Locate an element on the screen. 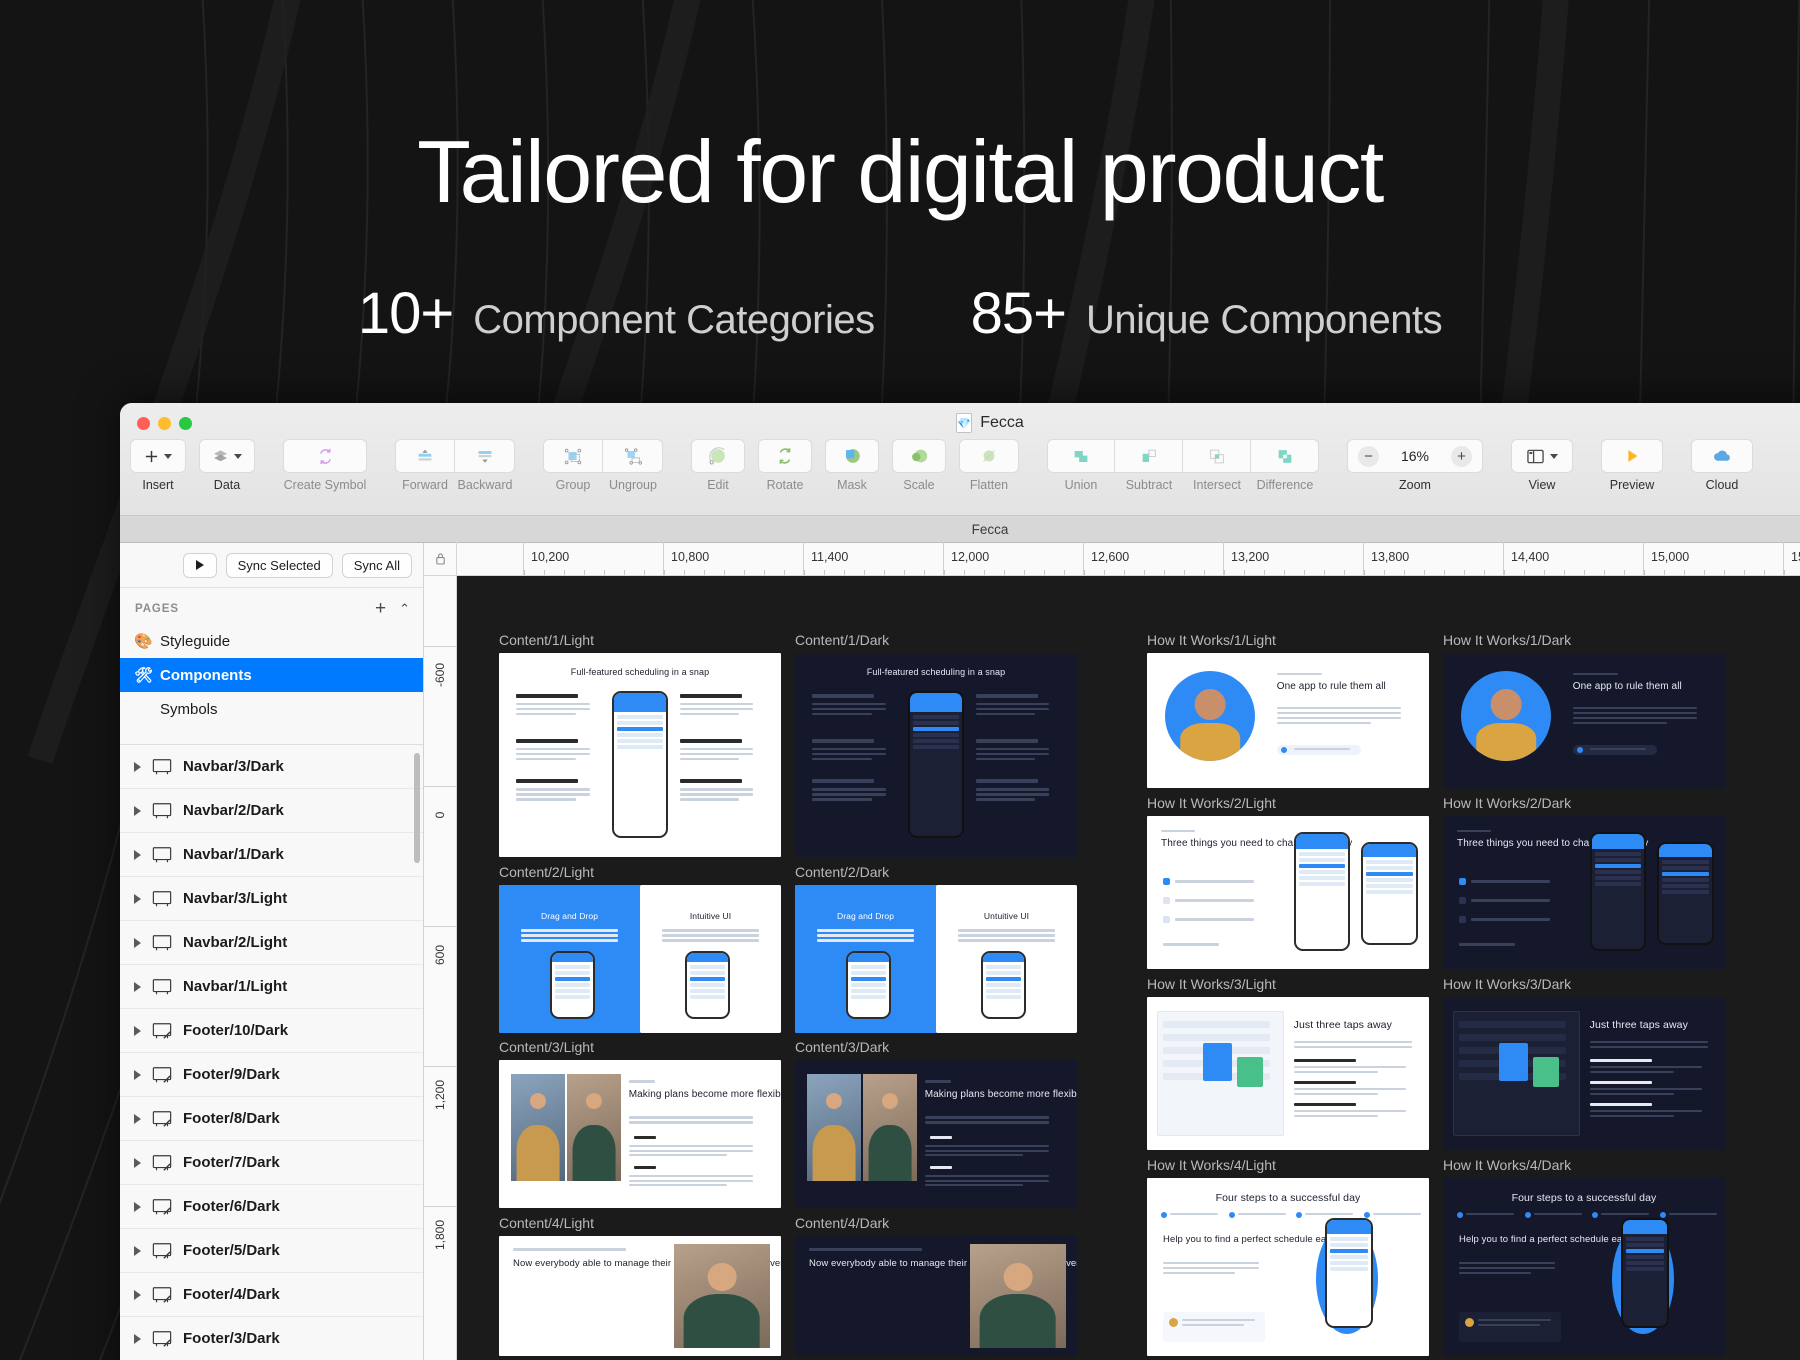 The image size is (1800, 1360). artboard-label: Content/1/Light is located at coordinates (640, 640).